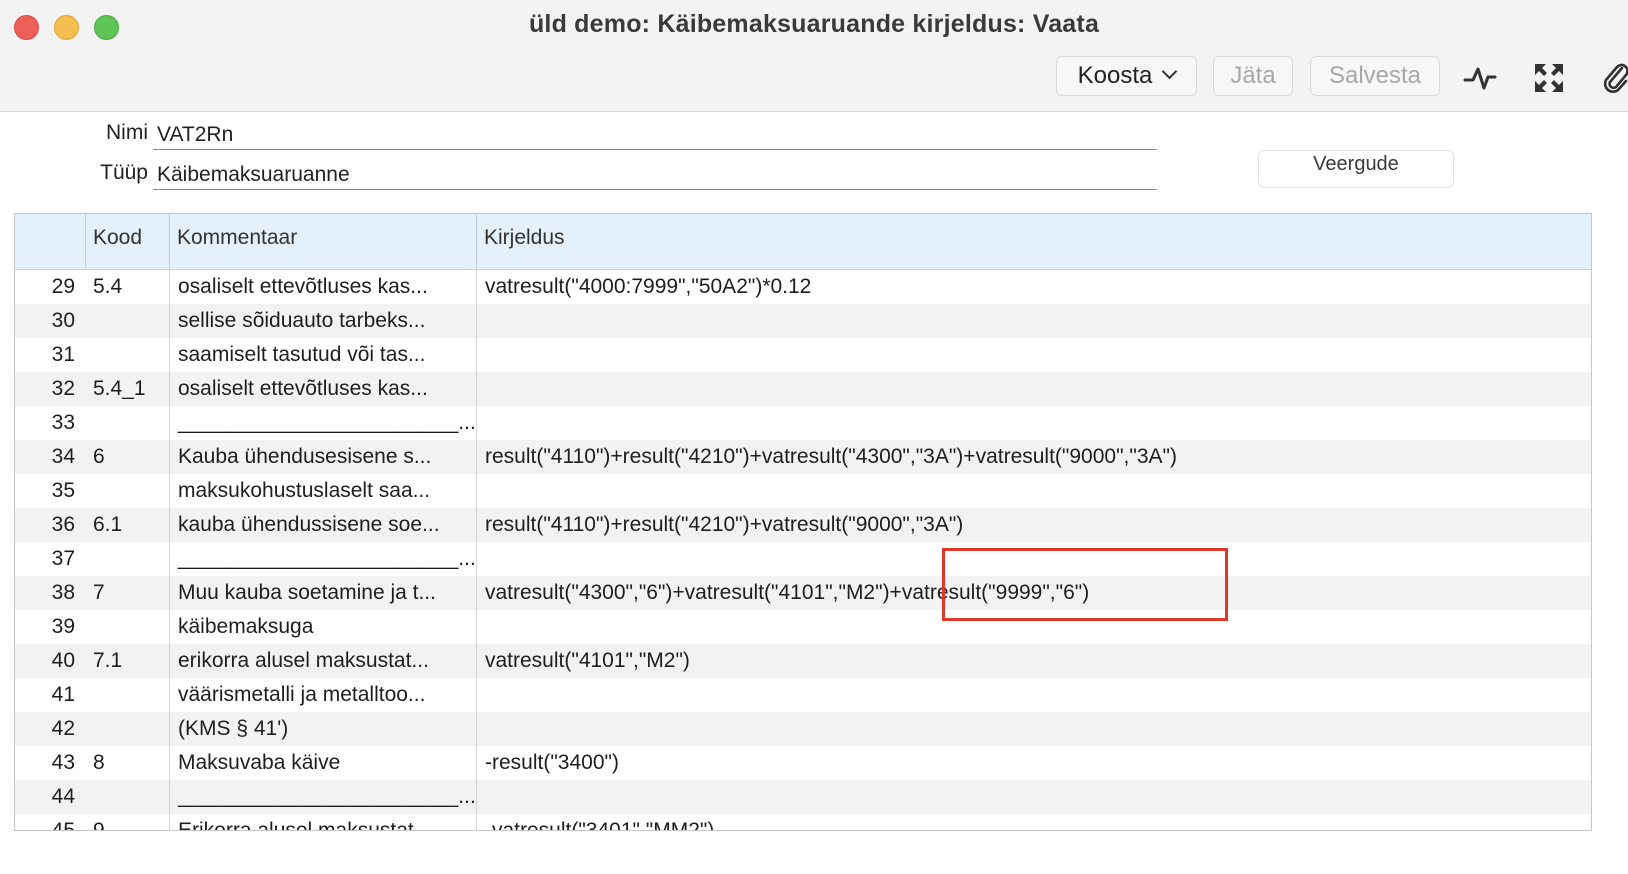 The image size is (1628, 874). What do you see at coordinates (50, 241) in the screenshot?
I see `column-header-row-number` at bounding box center [50, 241].